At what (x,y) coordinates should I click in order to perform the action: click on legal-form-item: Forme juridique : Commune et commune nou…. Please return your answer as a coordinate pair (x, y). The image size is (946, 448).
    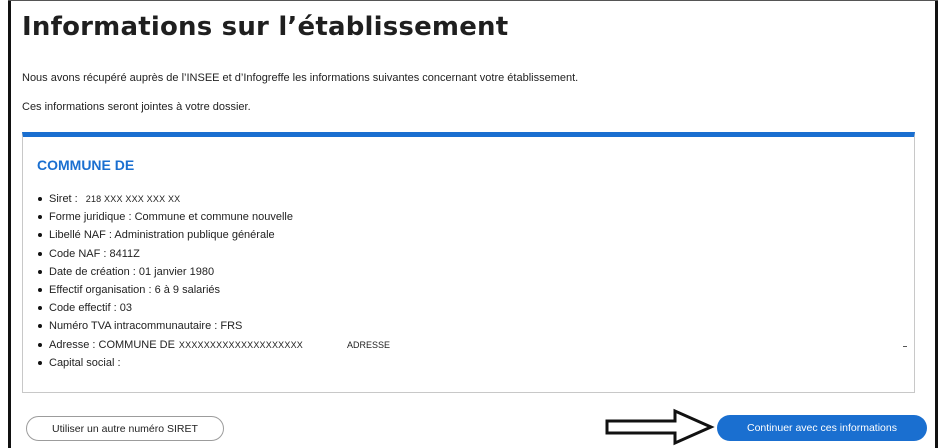
    Looking at the image, I should click on (213, 217).